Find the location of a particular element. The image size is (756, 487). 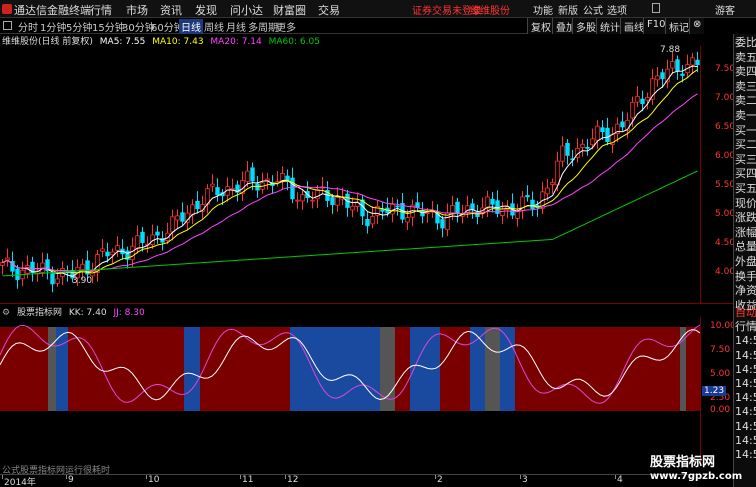

high-annotation: 7.88 is located at coordinates (670, 50).